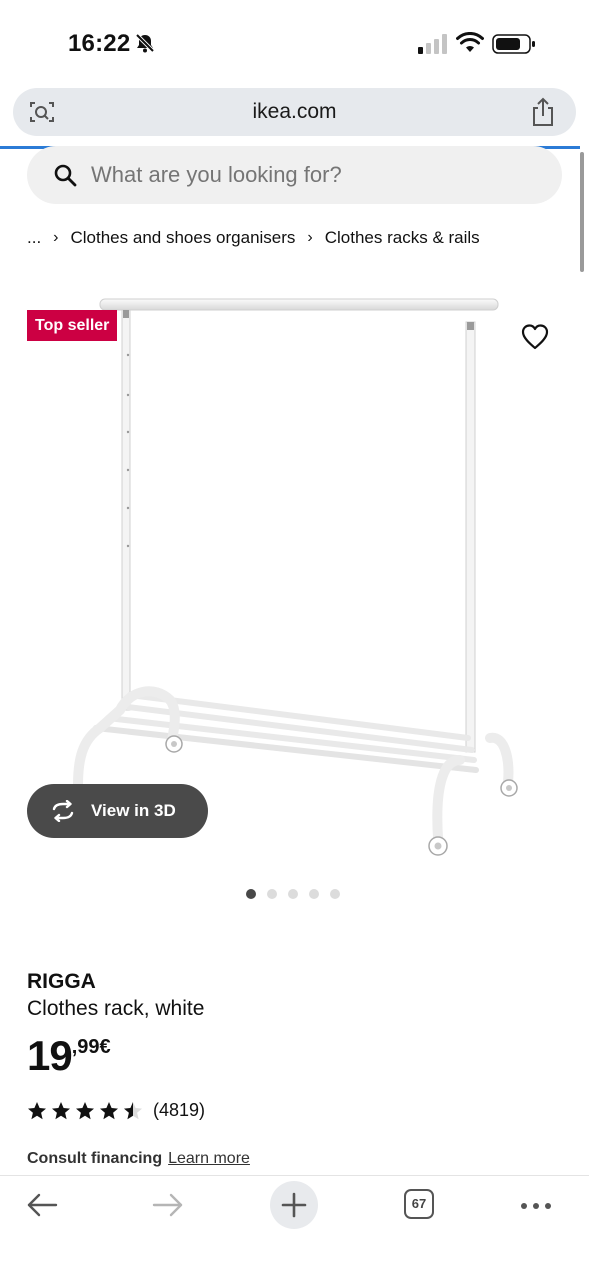  I want to click on image-carousel-dots, so click(293, 894).